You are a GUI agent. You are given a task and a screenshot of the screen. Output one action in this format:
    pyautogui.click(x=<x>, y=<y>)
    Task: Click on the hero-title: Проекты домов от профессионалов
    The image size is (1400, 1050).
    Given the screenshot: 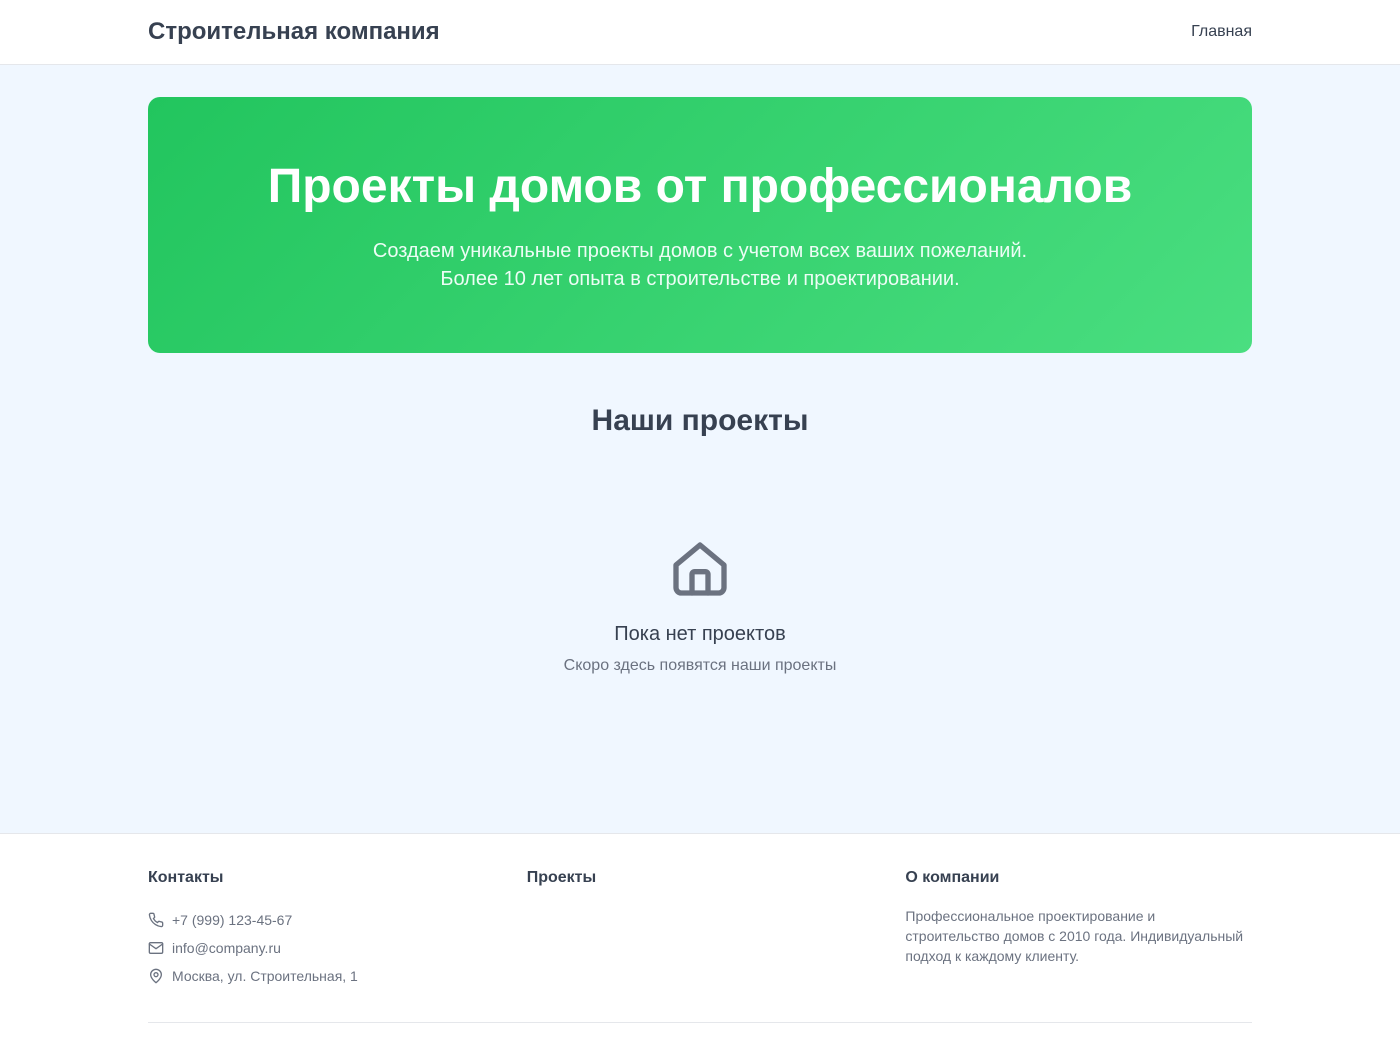 What is the action you would take?
    pyautogui.click(x=700, y=186)
    